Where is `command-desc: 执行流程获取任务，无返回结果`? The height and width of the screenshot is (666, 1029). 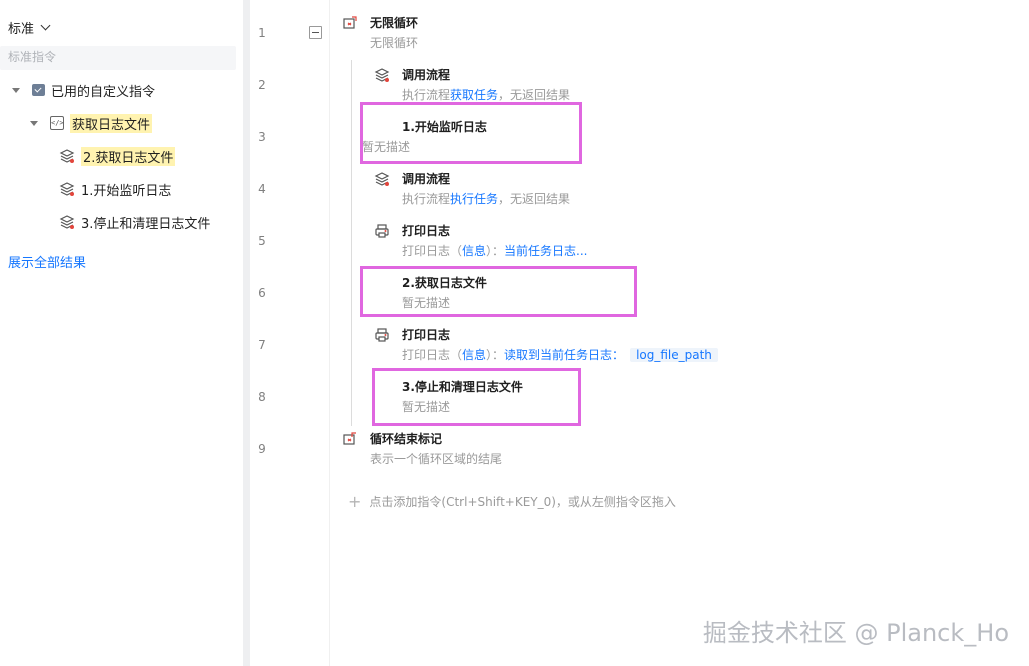
command-desc: 执行流程获取任务，无返回结果 is located at coordinates (486, 94).